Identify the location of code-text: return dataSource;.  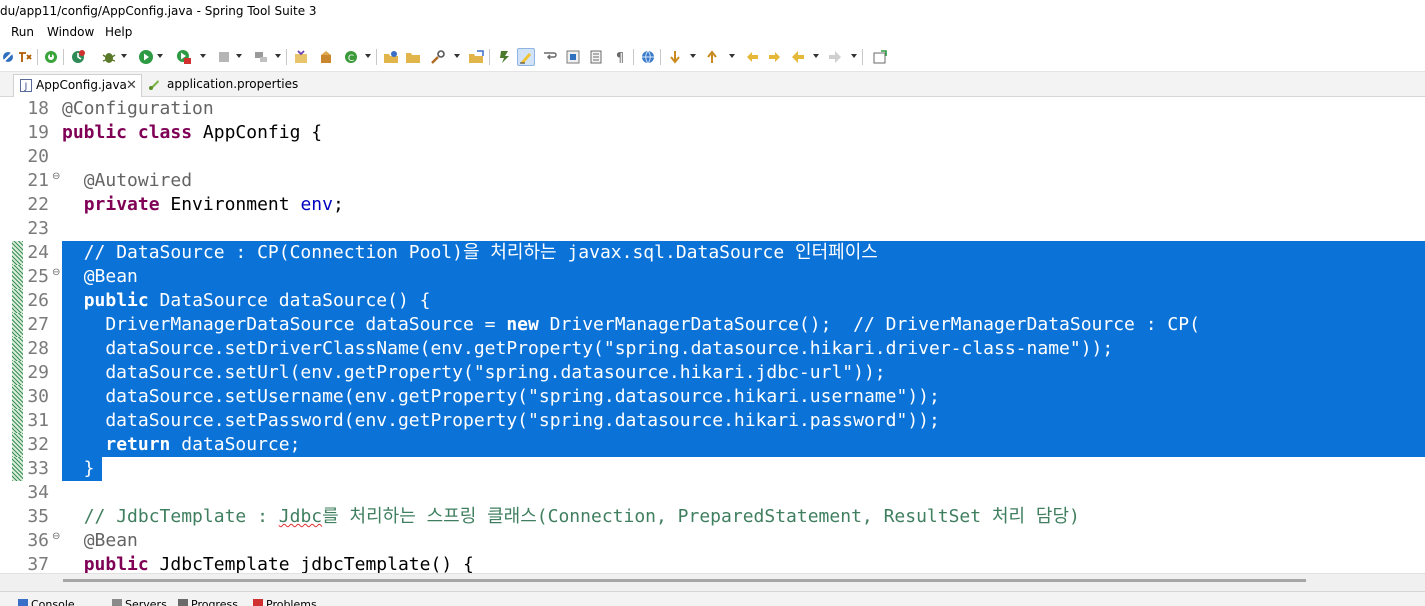
(203, 444).